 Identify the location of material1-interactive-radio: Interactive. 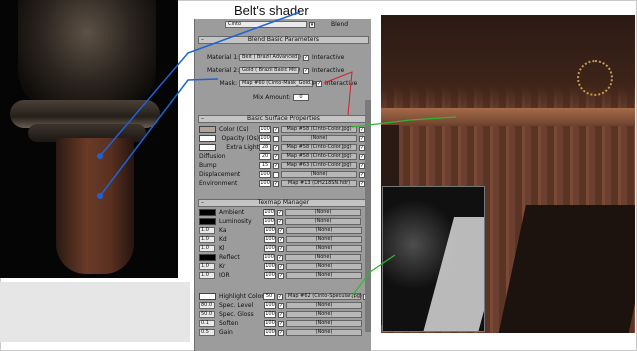
(328, 57).